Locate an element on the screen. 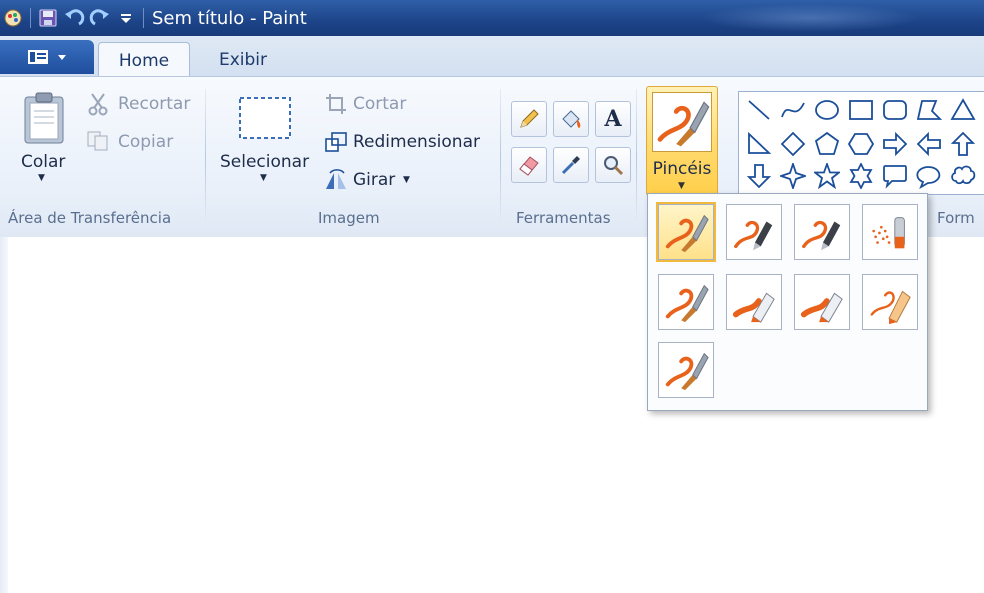  airbrush-icon is located at coordinates (890, 232).